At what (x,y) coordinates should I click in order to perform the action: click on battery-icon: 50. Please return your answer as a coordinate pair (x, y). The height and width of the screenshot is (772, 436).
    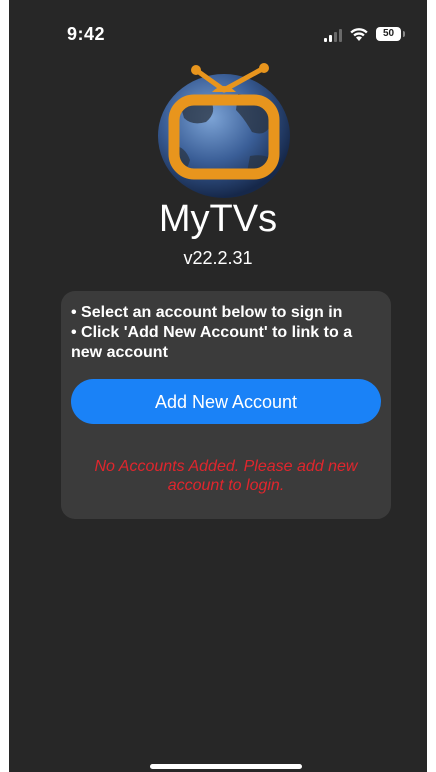
    Looking at the image, I should click on (391, 34).